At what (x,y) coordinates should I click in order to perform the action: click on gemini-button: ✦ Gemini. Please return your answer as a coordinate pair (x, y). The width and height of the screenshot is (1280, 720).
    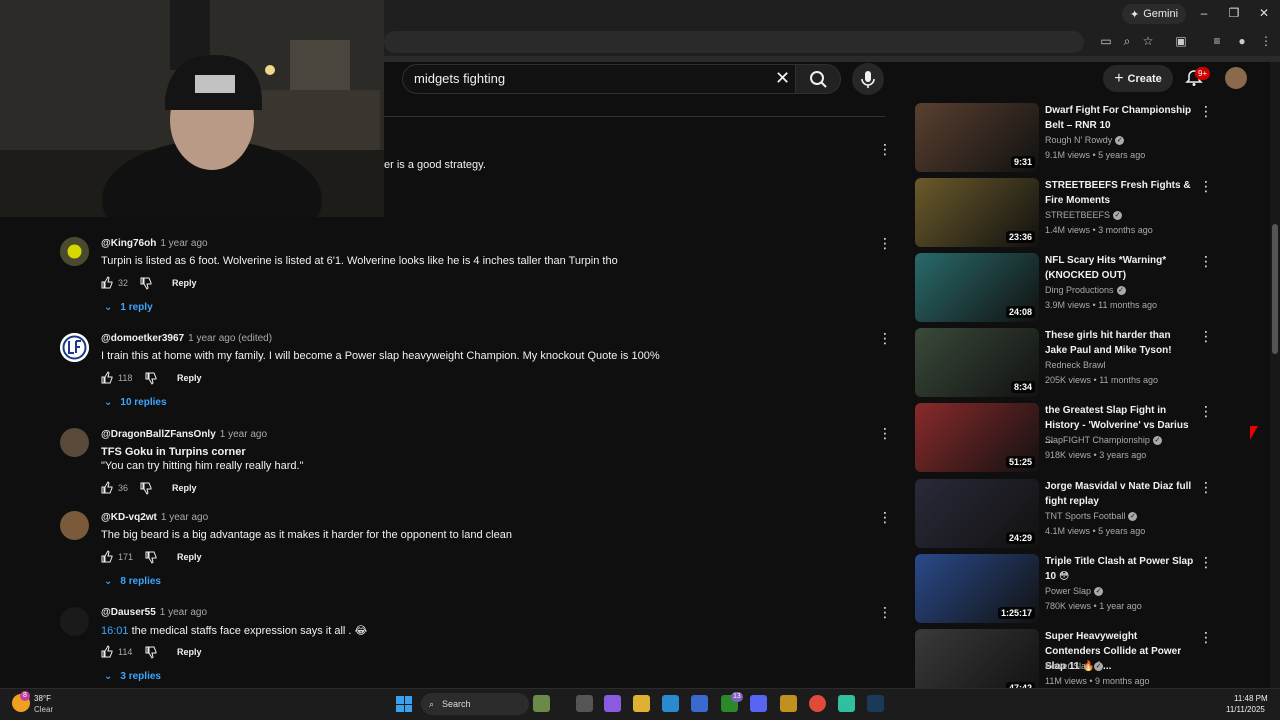
    Looking at the image, I should click on (1154, 14).